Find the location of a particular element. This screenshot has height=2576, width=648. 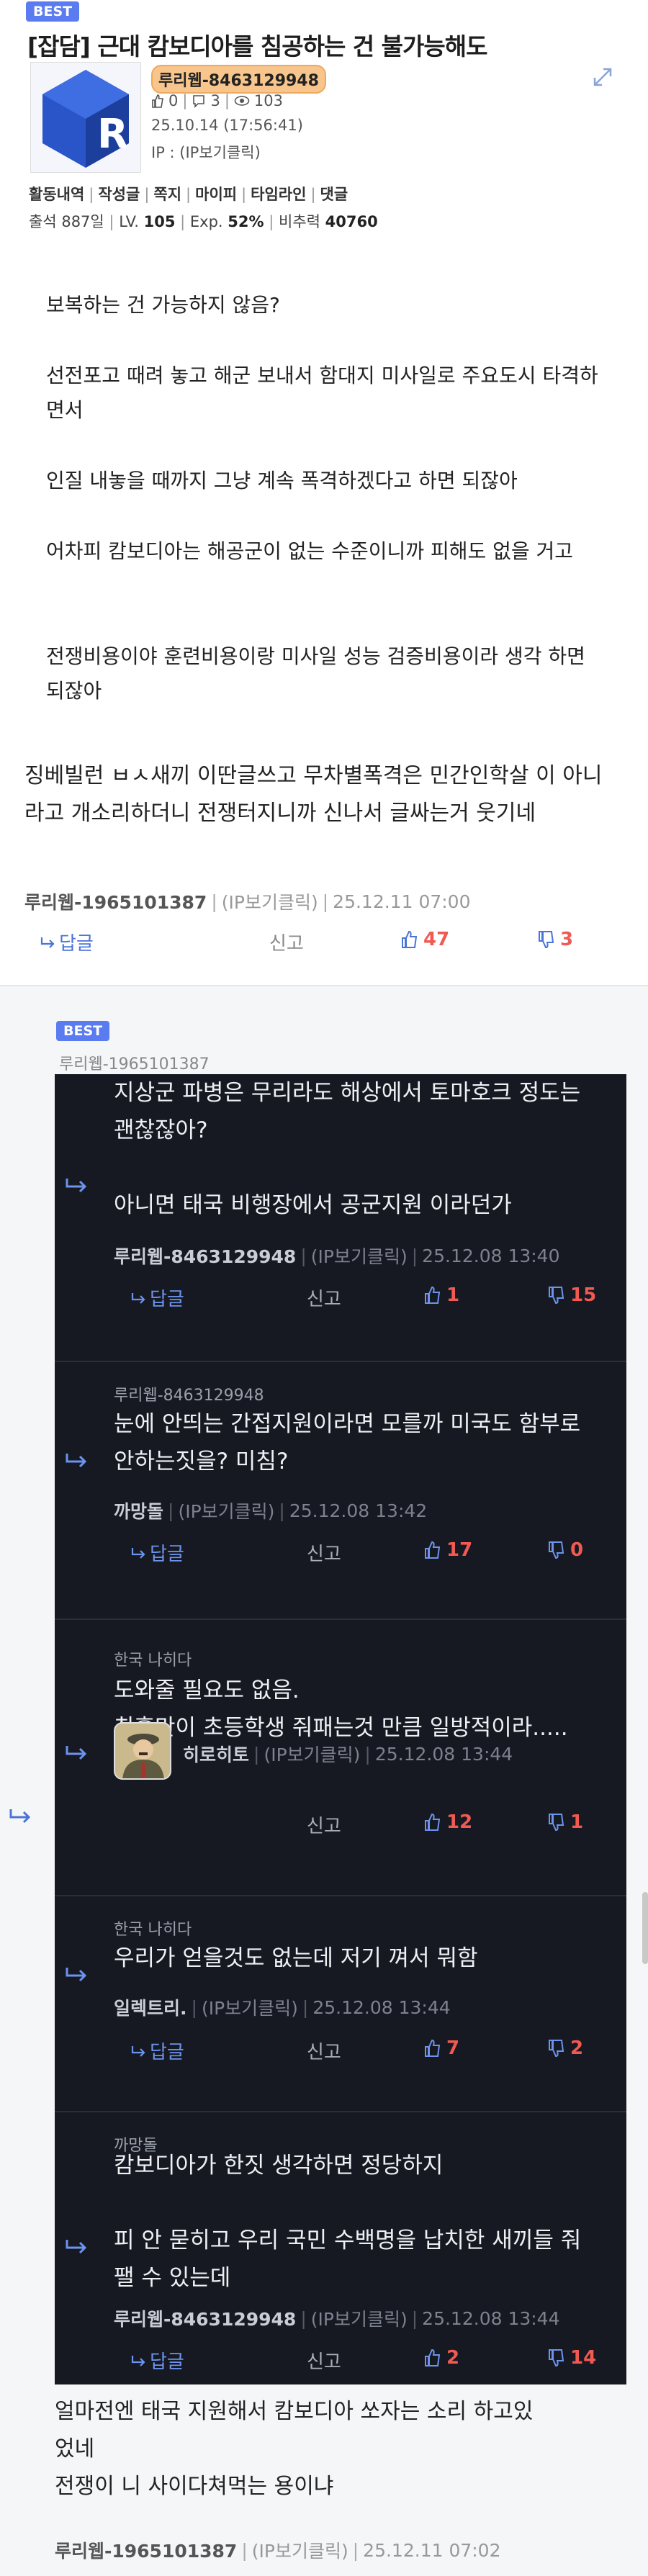

dislike-count: 1 is located at coordinates (577, 1822).